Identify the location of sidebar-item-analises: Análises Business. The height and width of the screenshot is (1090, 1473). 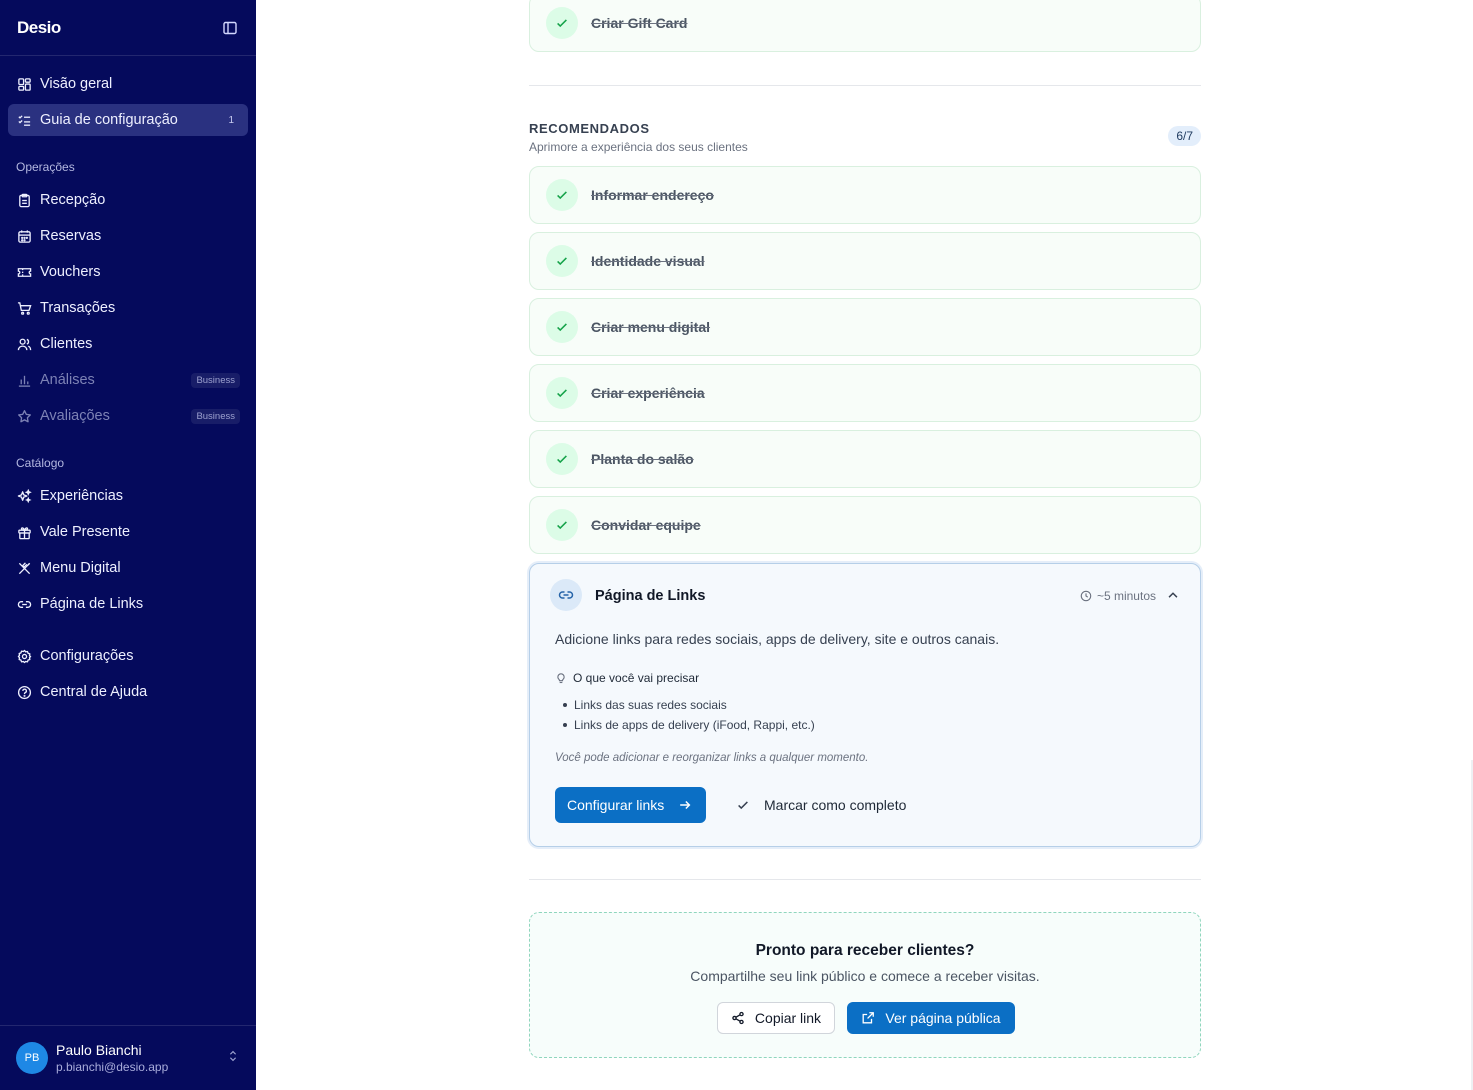
(128, 380).